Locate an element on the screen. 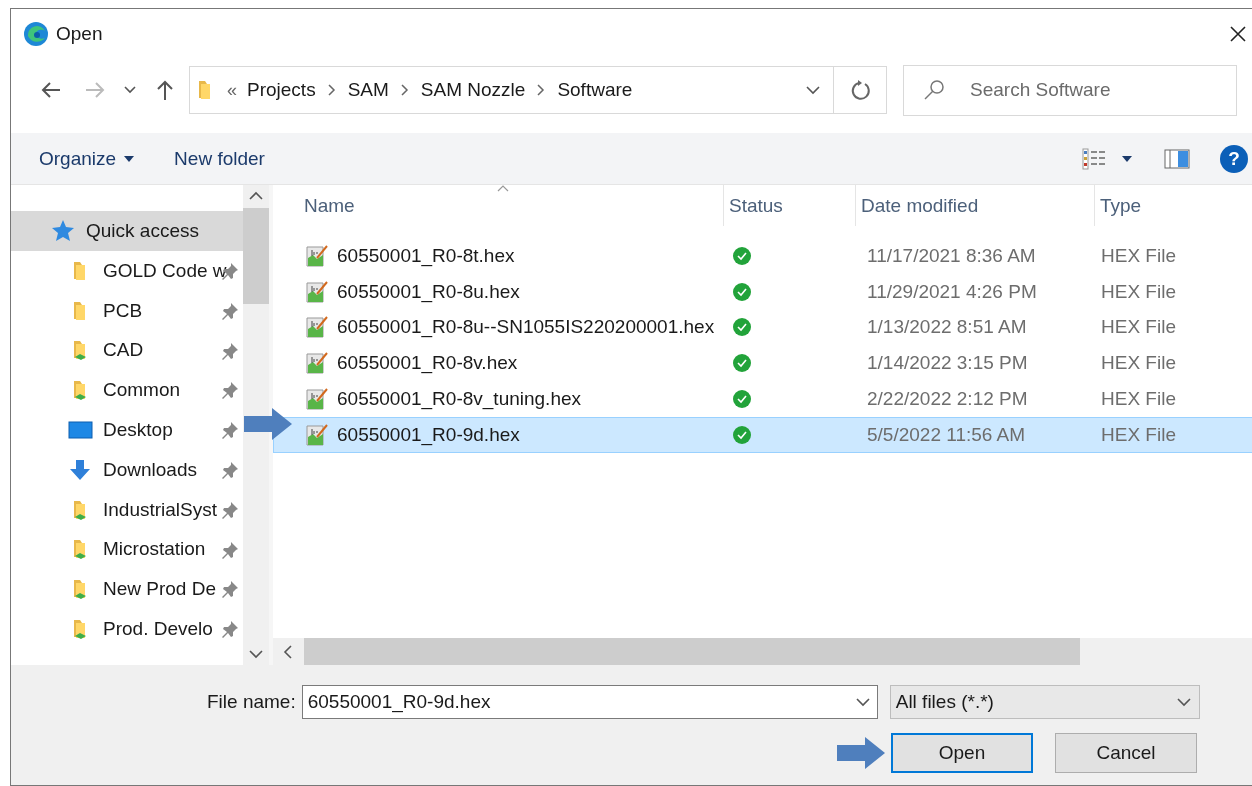 This screenshot has height=786, width=1252. down-arrow-icon is located at coordinates (80, 469).